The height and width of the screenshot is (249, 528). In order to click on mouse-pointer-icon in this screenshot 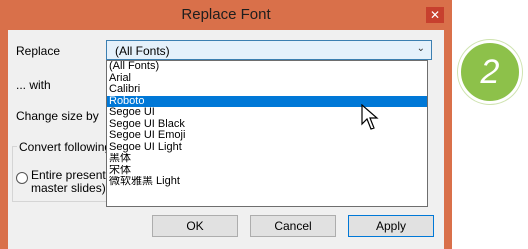, I will do `click(370, 117)`.